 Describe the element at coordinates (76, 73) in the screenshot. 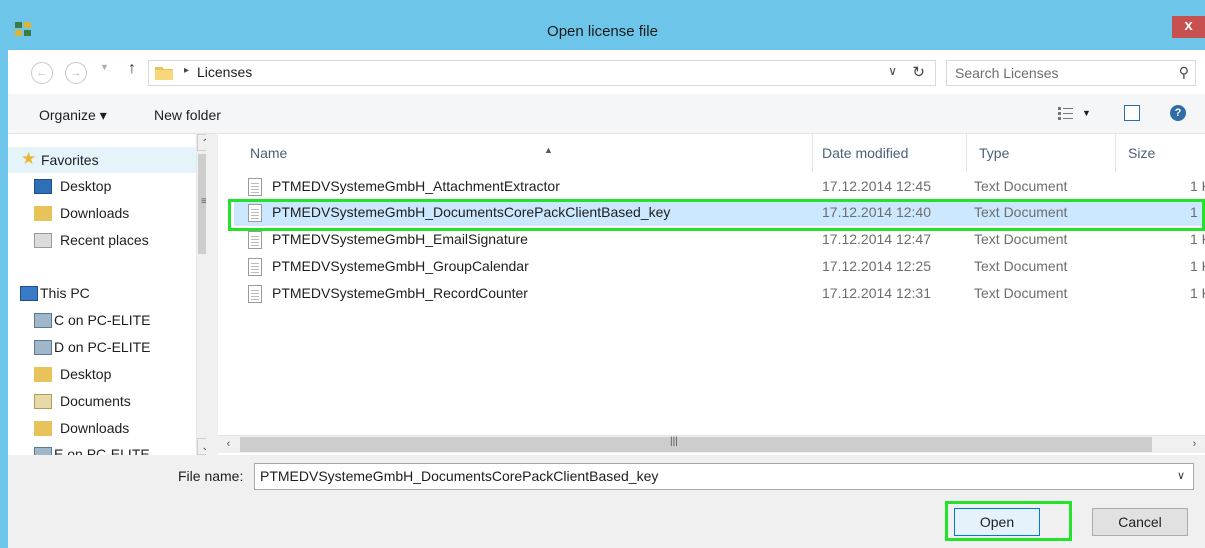

I see `forward-button: →` at that location.